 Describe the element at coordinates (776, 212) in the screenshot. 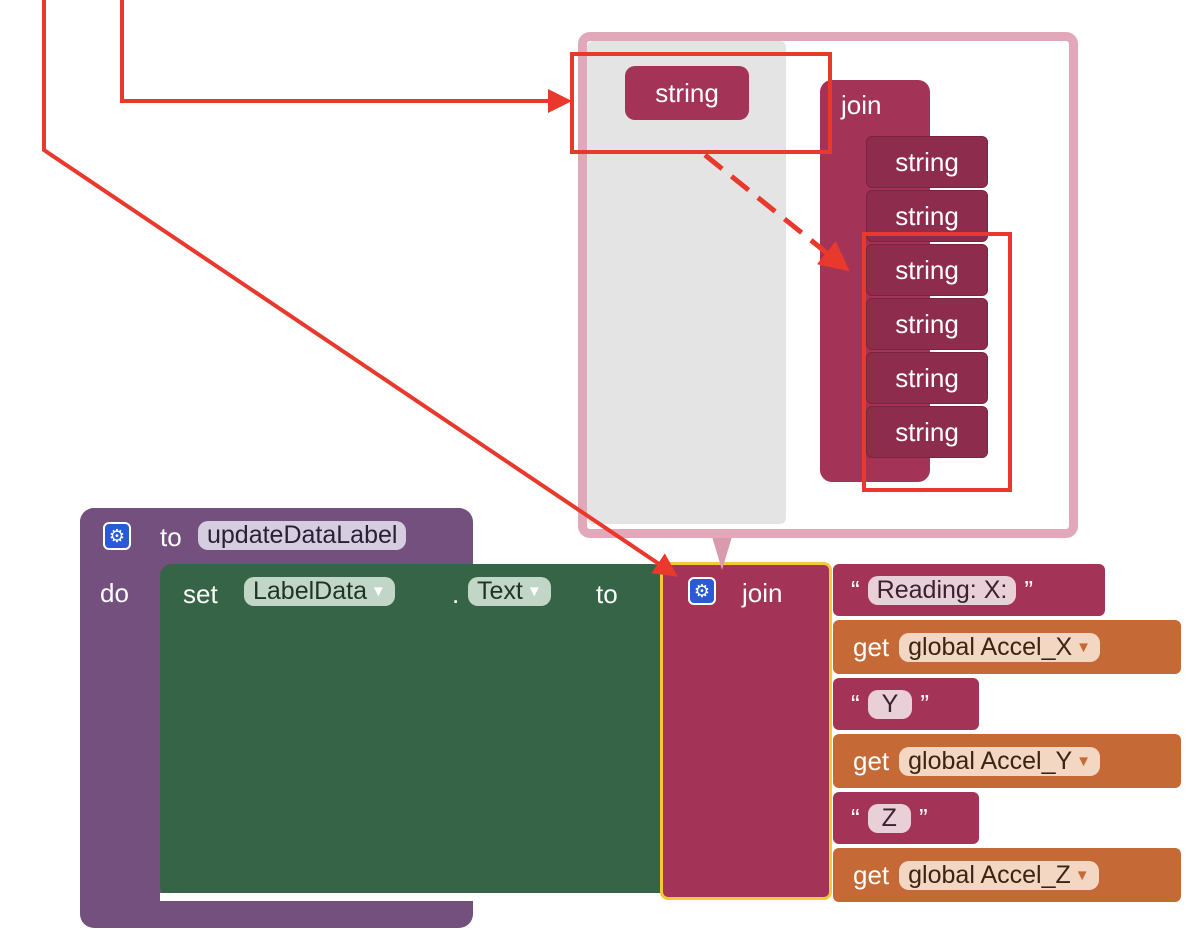

I see `dashed-drag-arrow` at that location.